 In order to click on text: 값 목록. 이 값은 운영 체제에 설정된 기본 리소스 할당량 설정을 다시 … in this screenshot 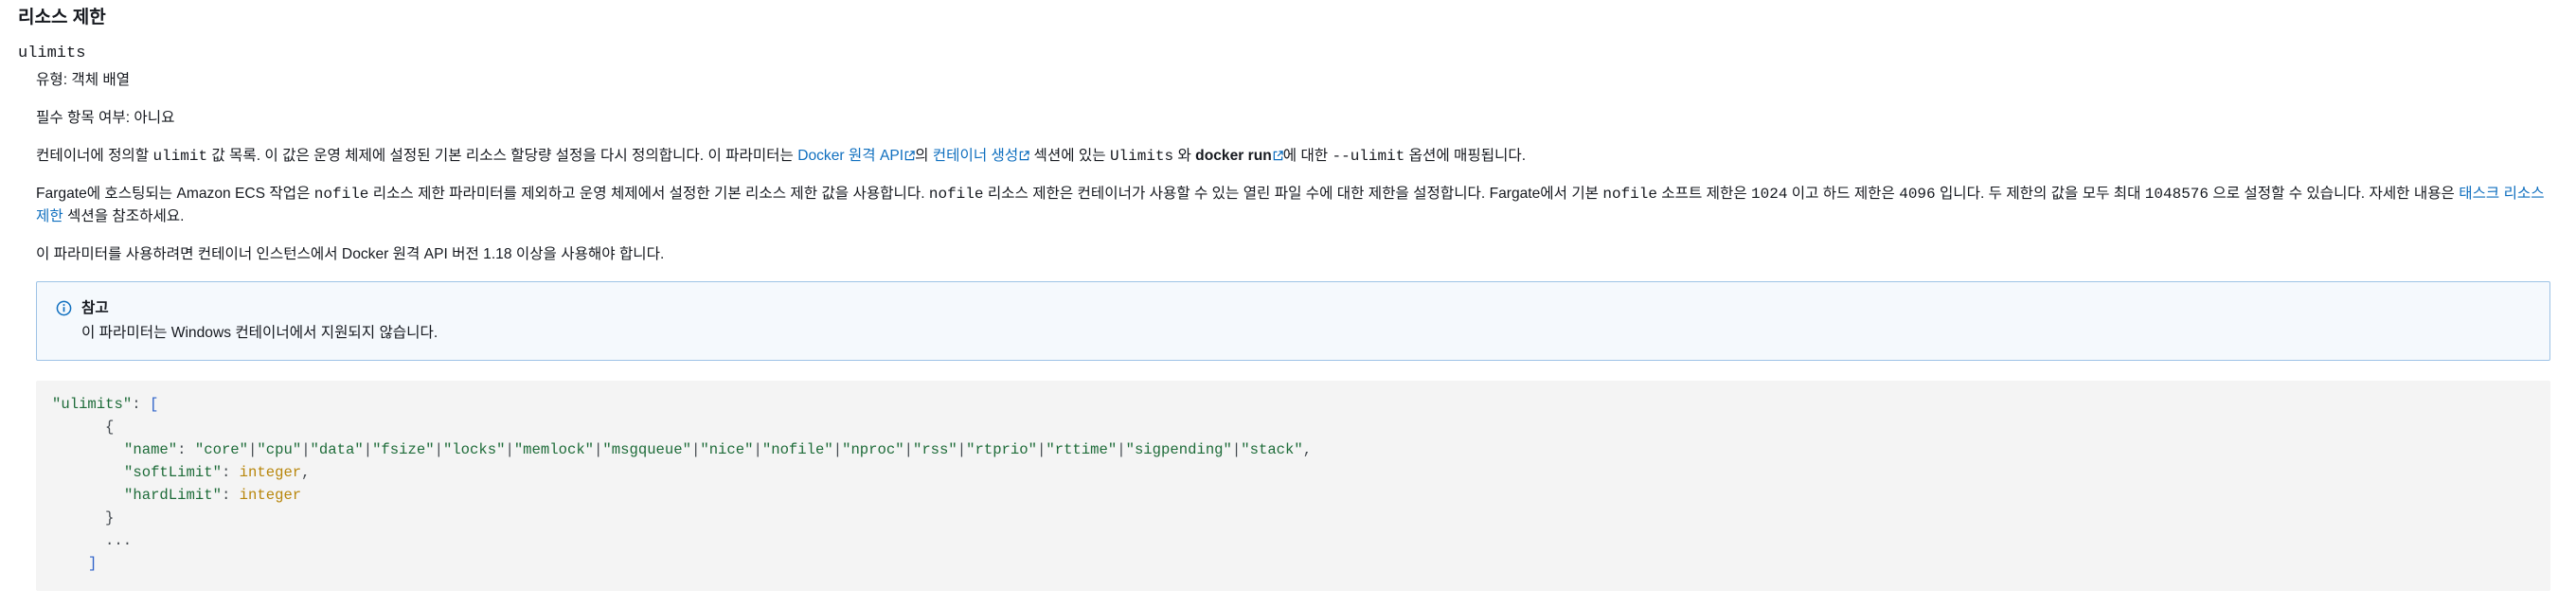, I will do `click(502, 156)`.